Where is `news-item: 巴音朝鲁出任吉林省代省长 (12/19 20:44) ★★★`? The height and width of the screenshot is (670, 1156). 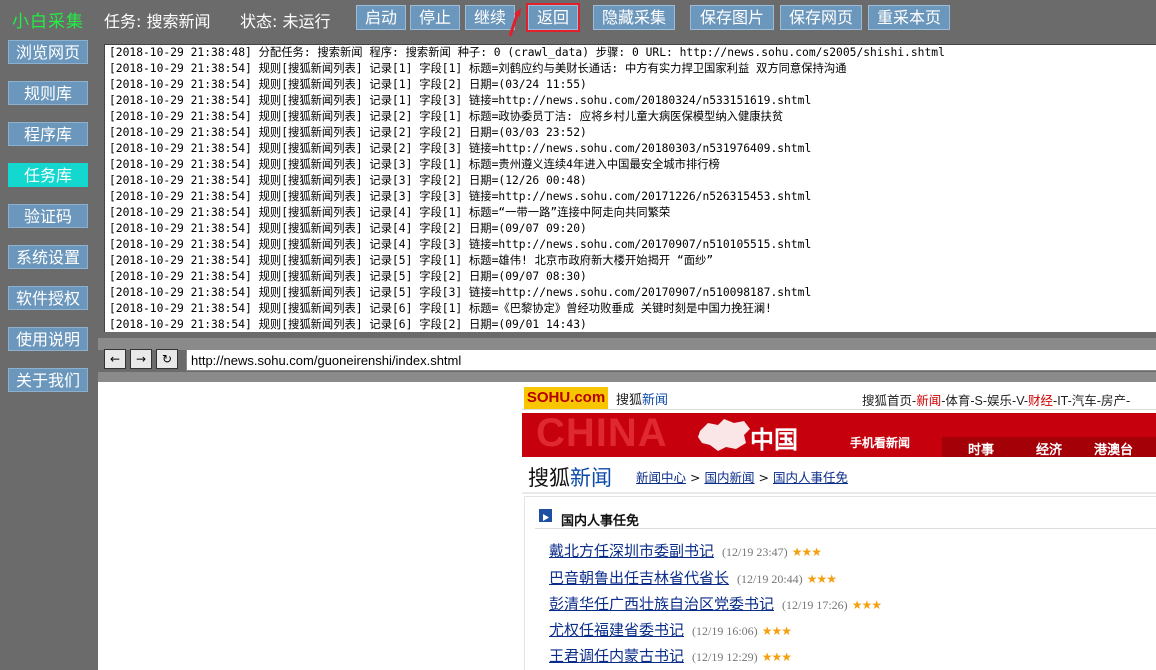
news-item: 巴音朝鲁出任吉林省代省长 (12/19 20:44) ★★★ is located at coordinates (693, 577).